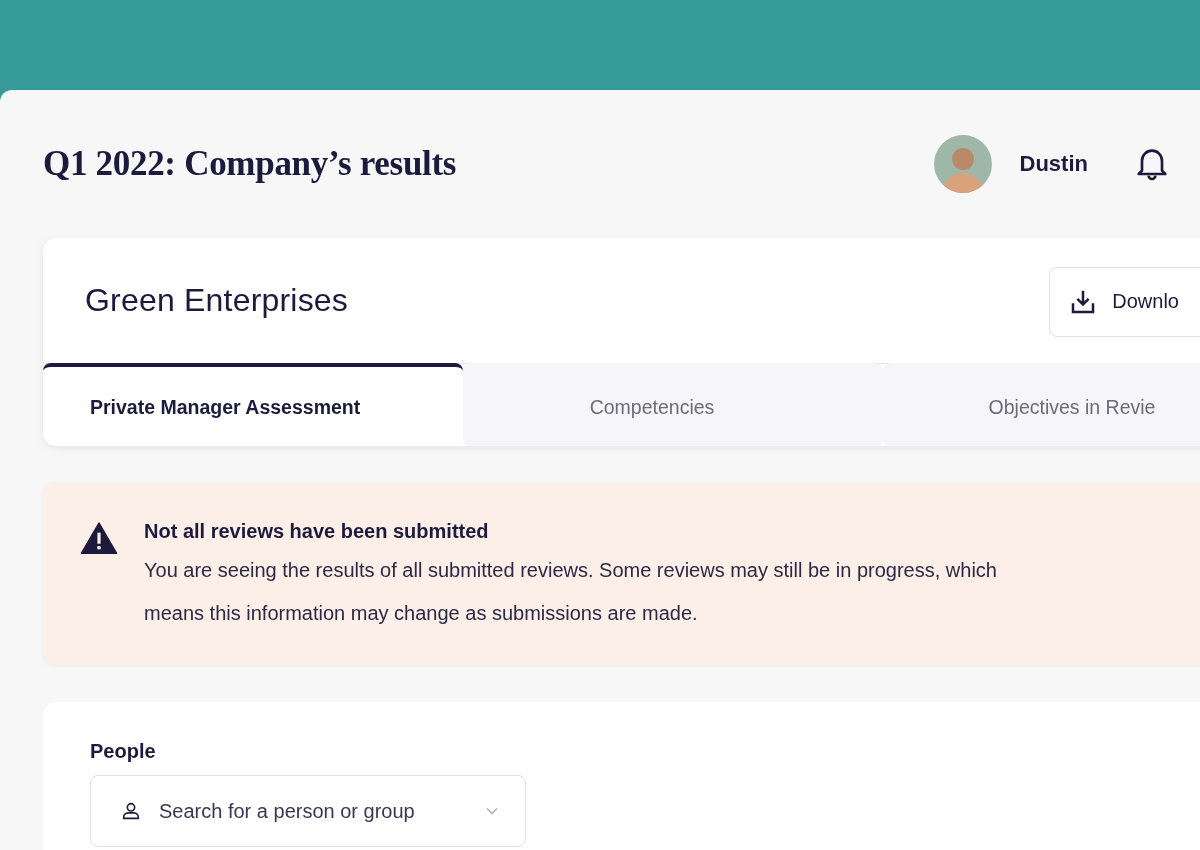 The image size is (1200, 850). I want to click on people-search-field: Search for a person or group, so click(308, 811).